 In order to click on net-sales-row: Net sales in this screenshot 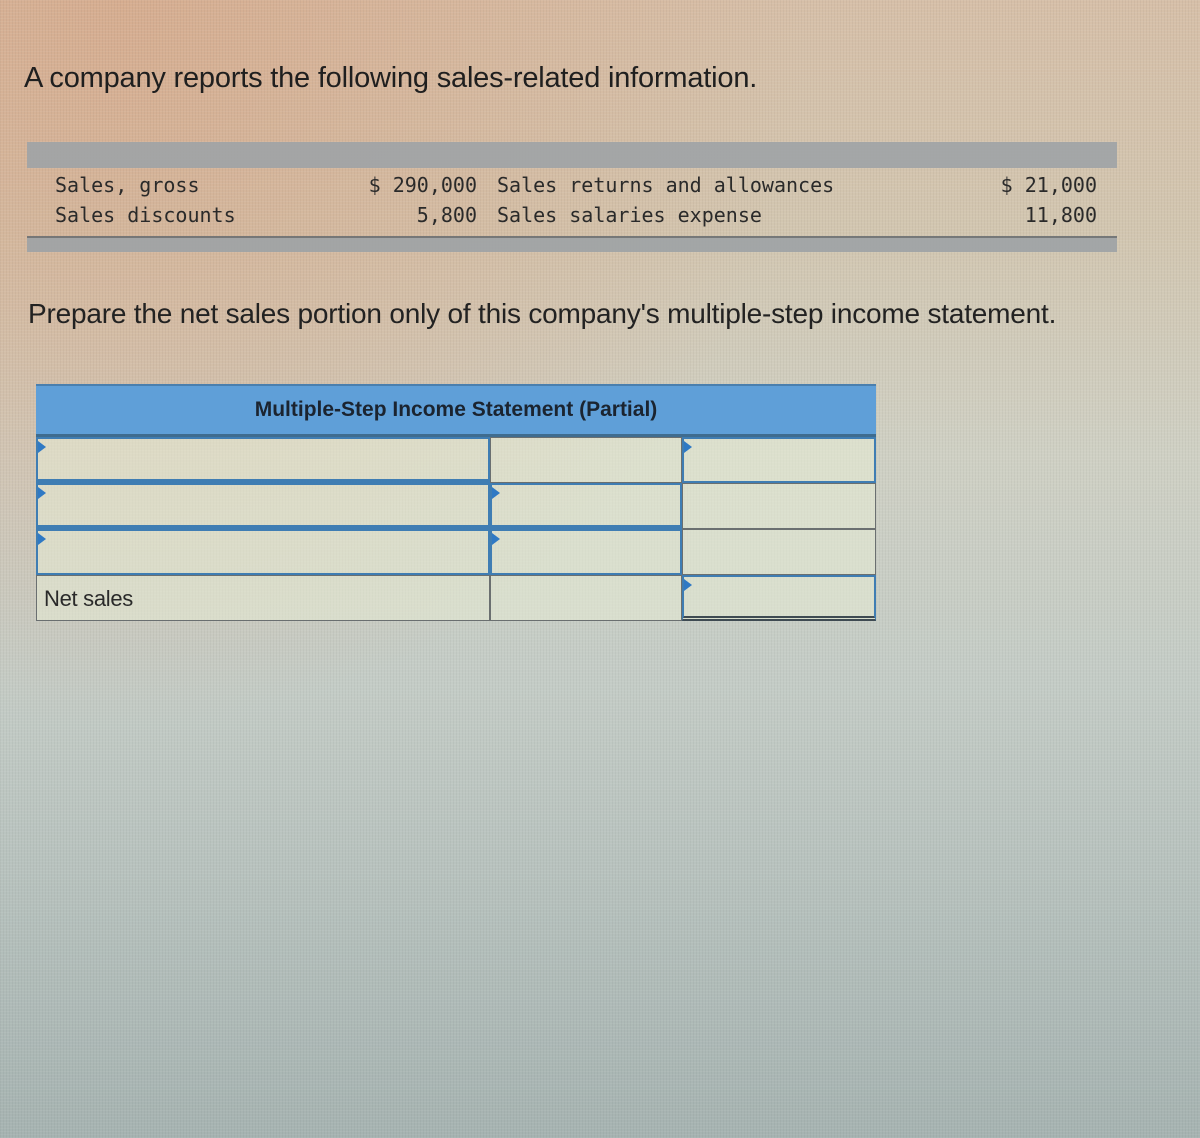, I will do `click(456, 598)`.